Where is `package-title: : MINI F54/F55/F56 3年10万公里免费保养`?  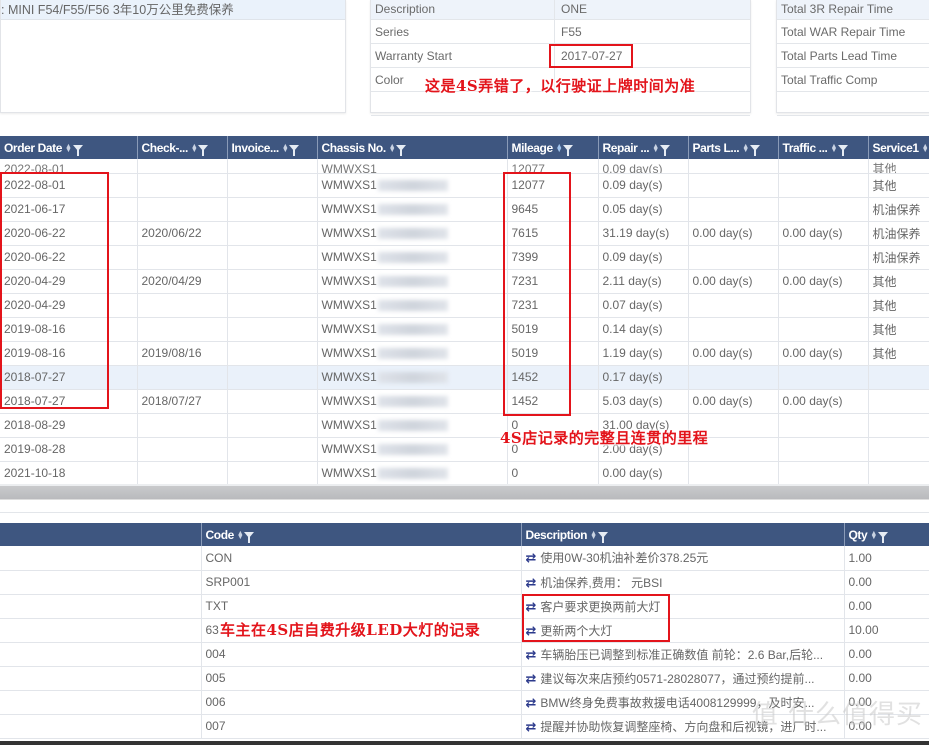 package-title: : MINI F54/F55/F56 3年10万公里免费保养 is located at coordinates (173, 10).